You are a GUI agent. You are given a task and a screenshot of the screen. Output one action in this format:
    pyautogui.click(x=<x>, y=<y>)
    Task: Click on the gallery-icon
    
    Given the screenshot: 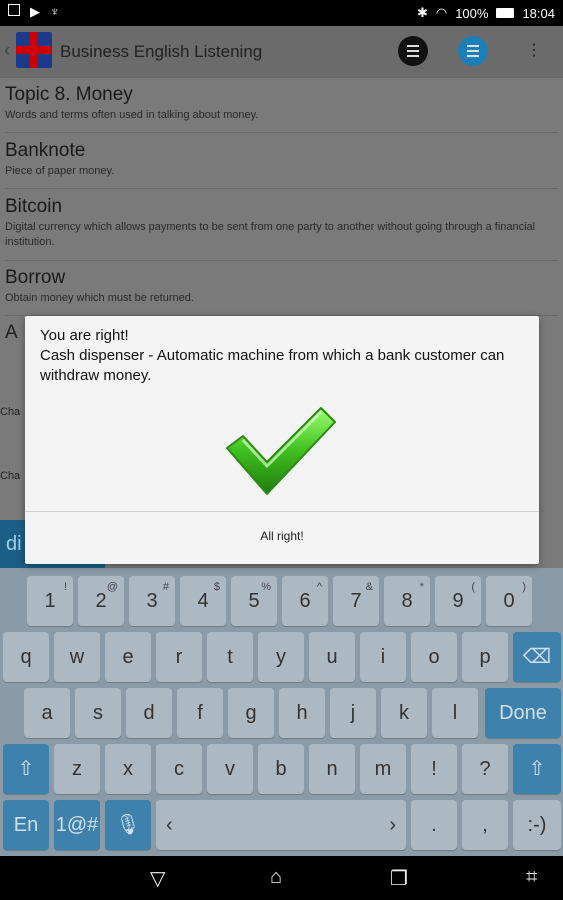 What is the action you would take?
    pyautogui.click(x=14, y=10)
    